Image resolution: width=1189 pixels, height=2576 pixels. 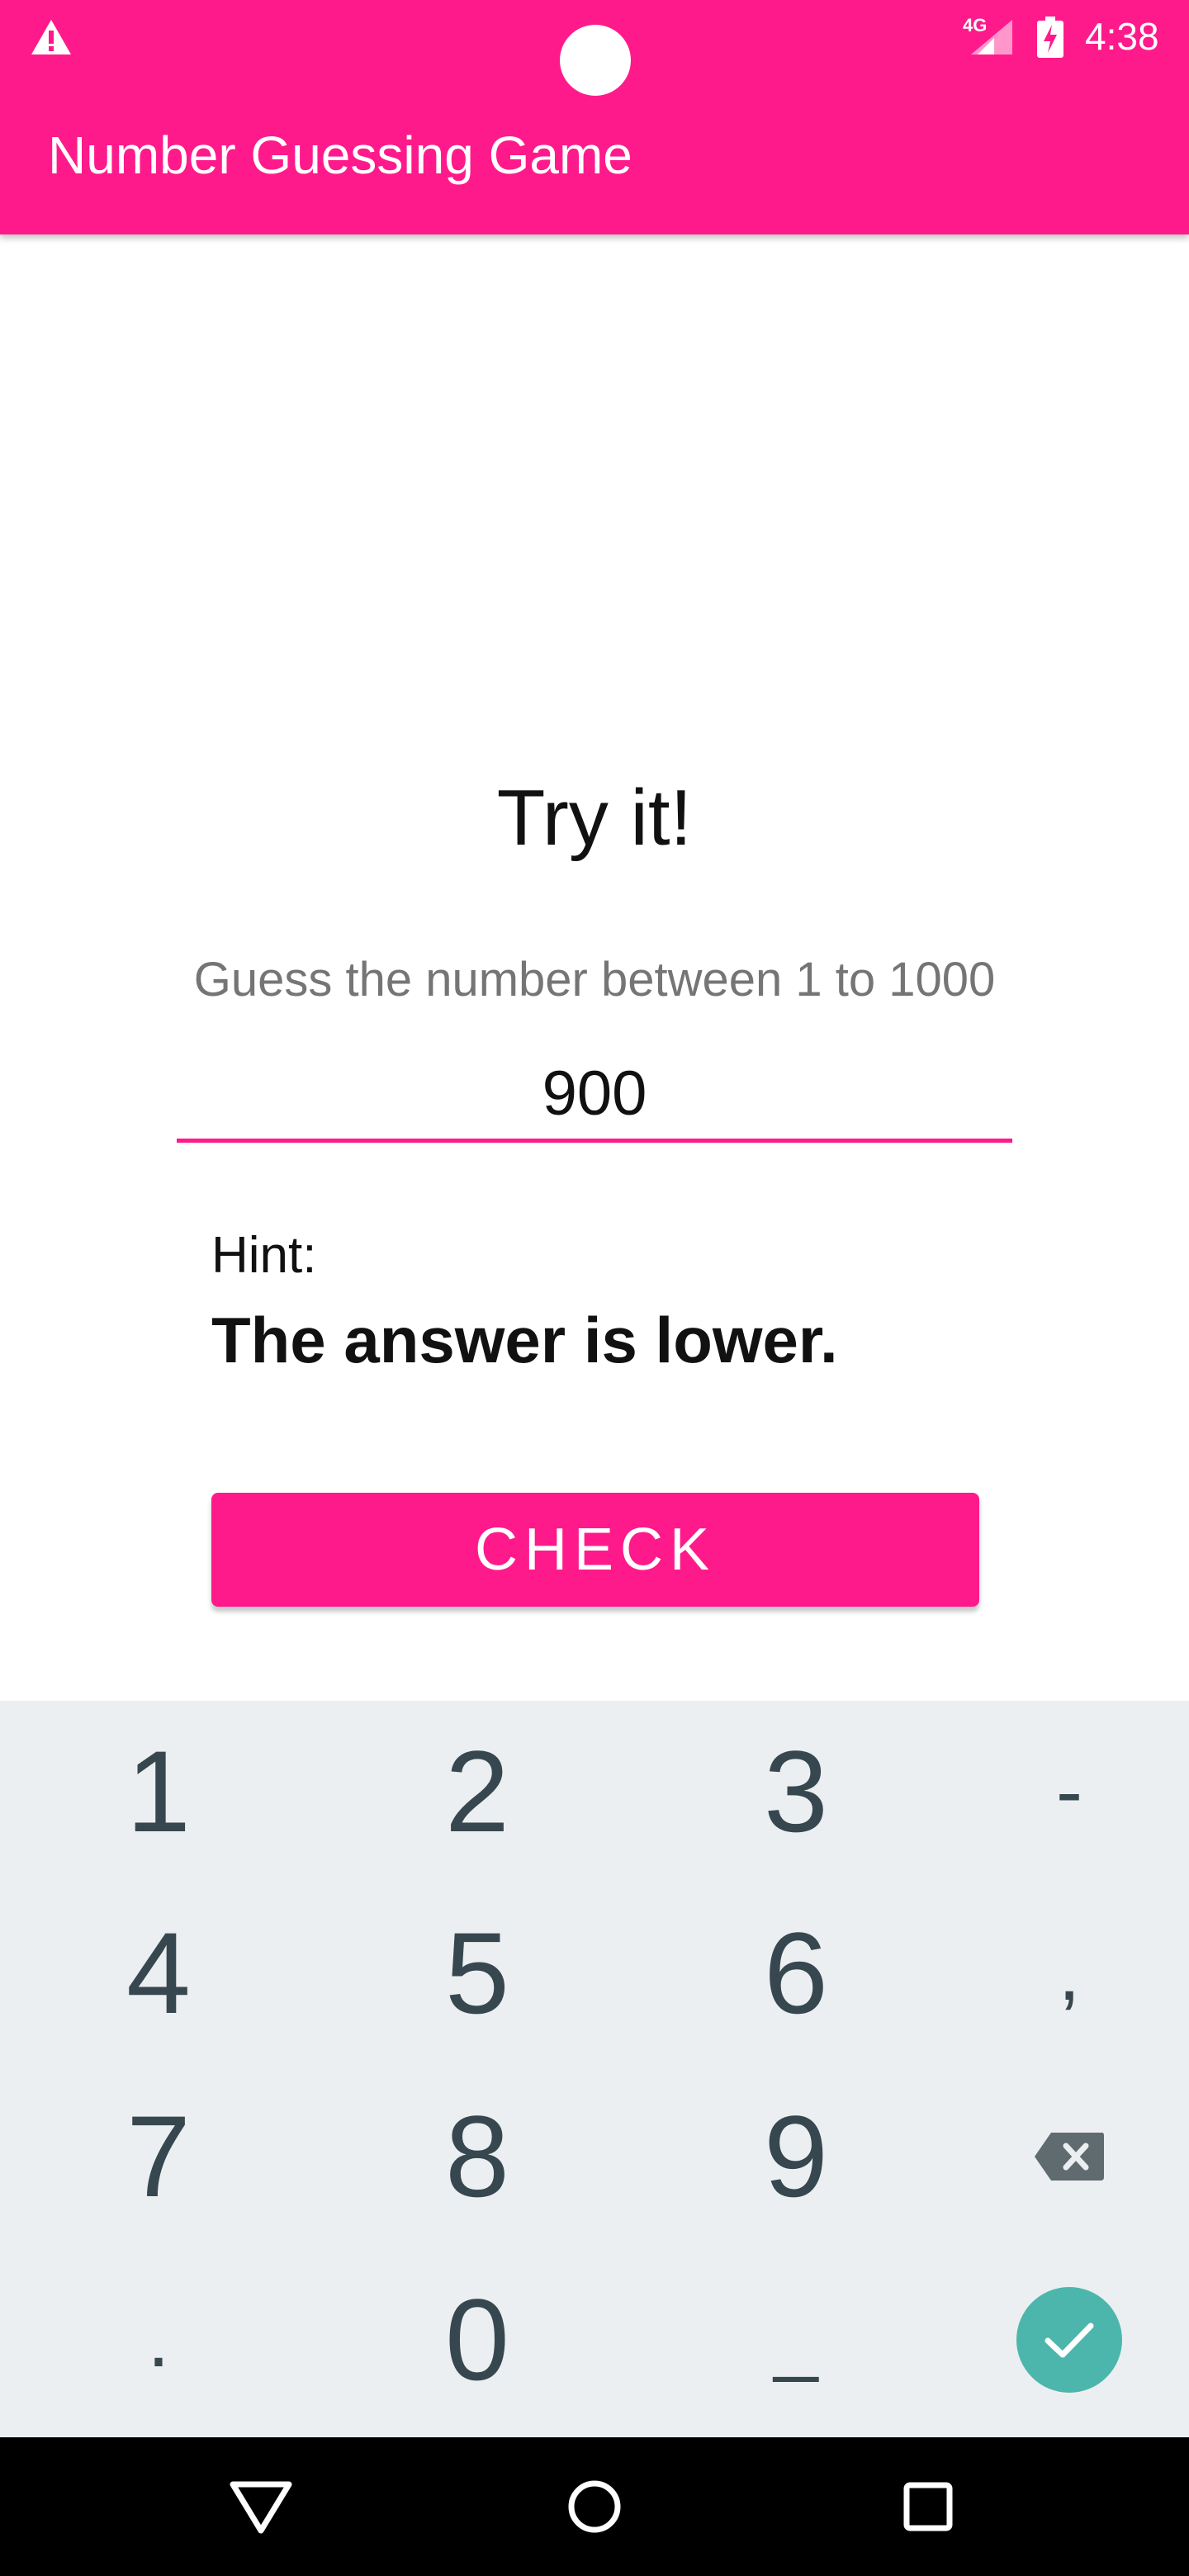 I want to click on key-2: 2, so click(x=477, y=1791).